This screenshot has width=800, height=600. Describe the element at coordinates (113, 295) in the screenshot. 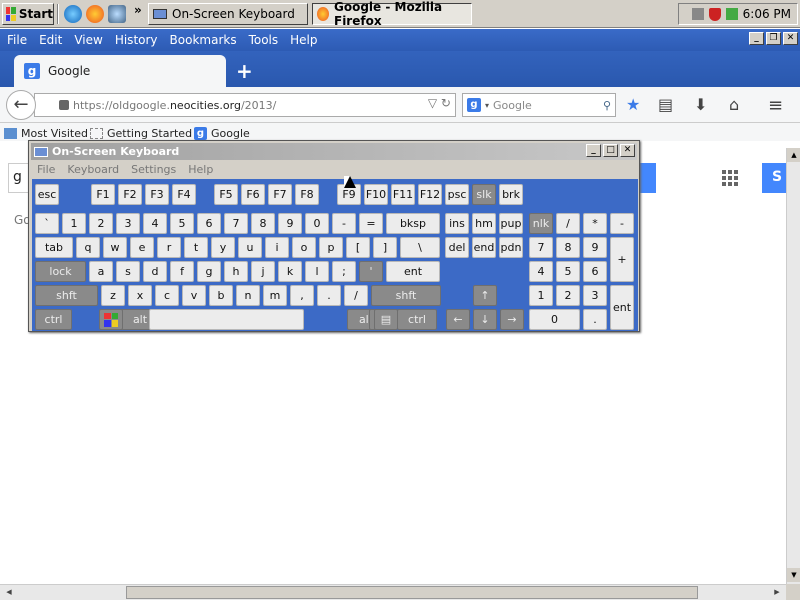

I see `osk-key-4-1: z` at that location.